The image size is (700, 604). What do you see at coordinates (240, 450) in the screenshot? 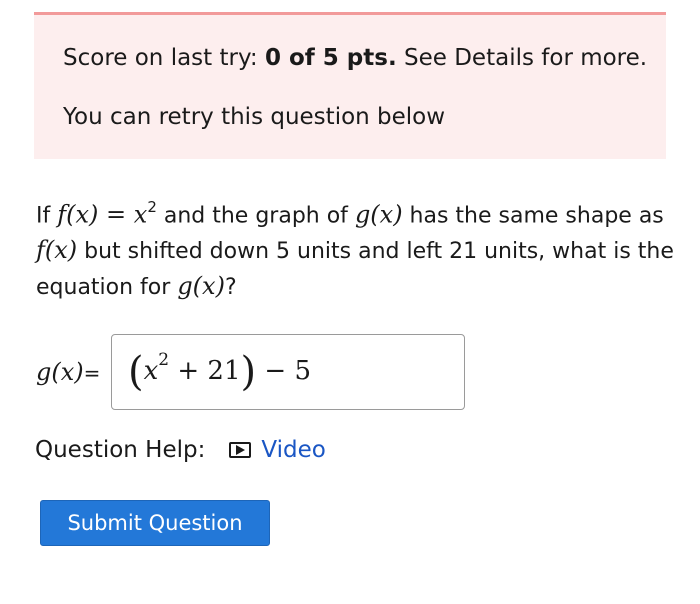
I see `play-icon` at bounding box center [240, 450].